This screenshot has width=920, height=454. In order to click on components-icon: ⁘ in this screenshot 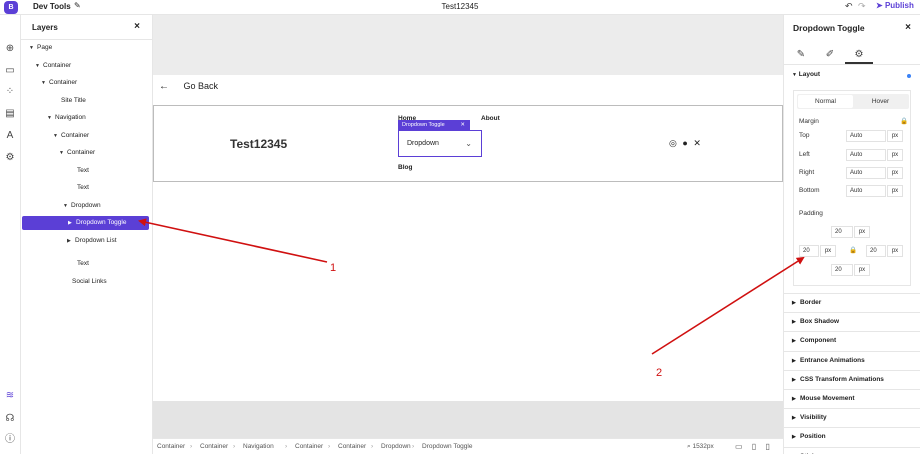, I will do `click(10, 92)`.